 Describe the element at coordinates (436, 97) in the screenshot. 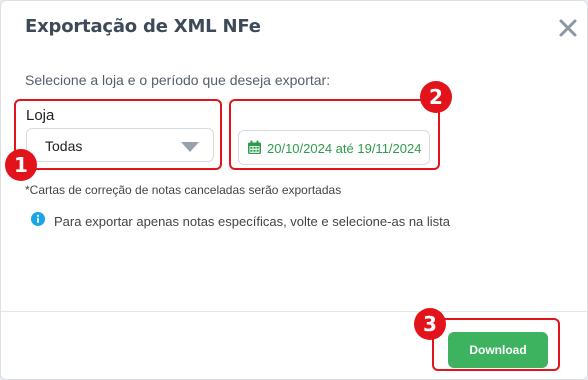

I see `step-badge-2: 2` at that location.